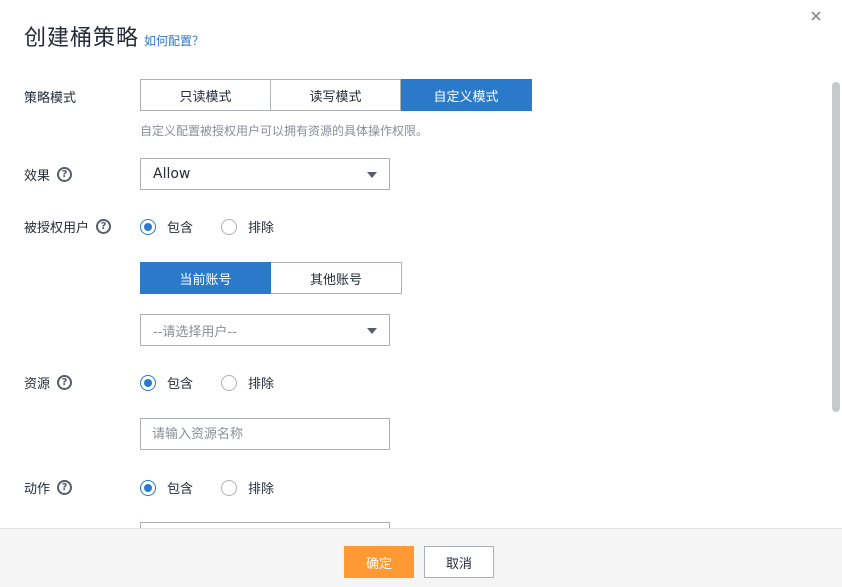 Image resolution: width=842 pixels, height=587 pixels. I want to click on effect-label: 效果 ?, so click(48, 174).